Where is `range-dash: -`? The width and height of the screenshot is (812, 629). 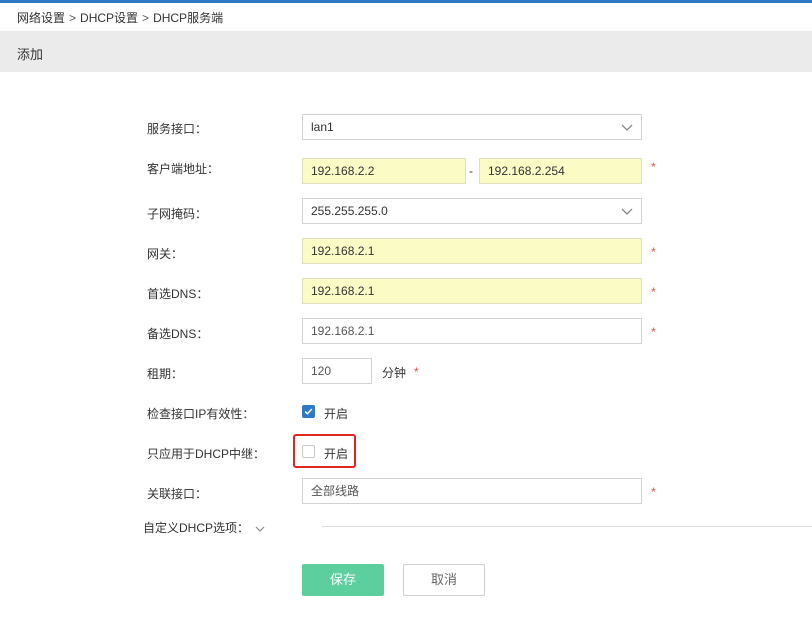
range-dash: - is located at coordinates (471, 171).